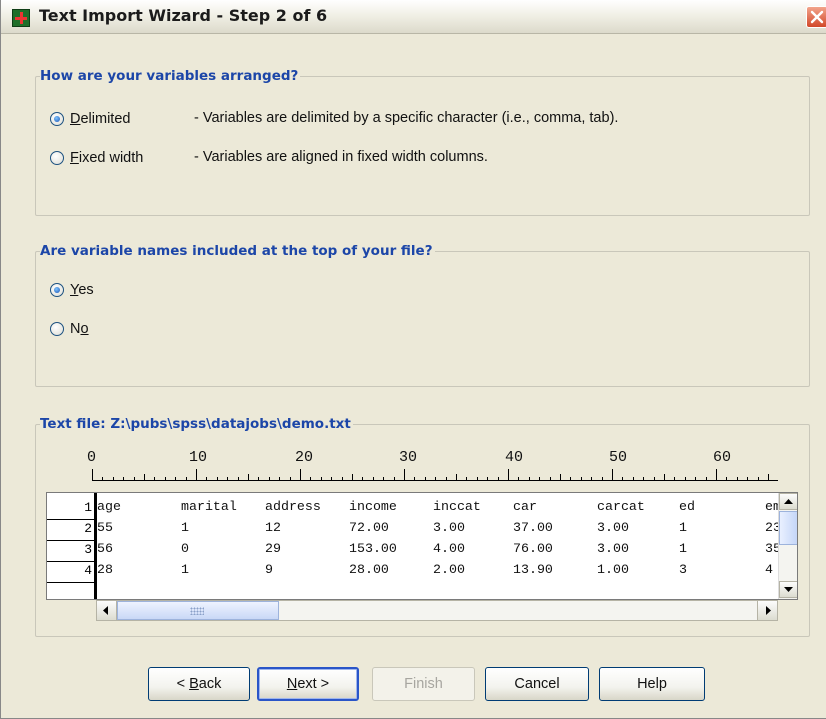  I want to click on back-mnemonic: B, so click(194, 684).